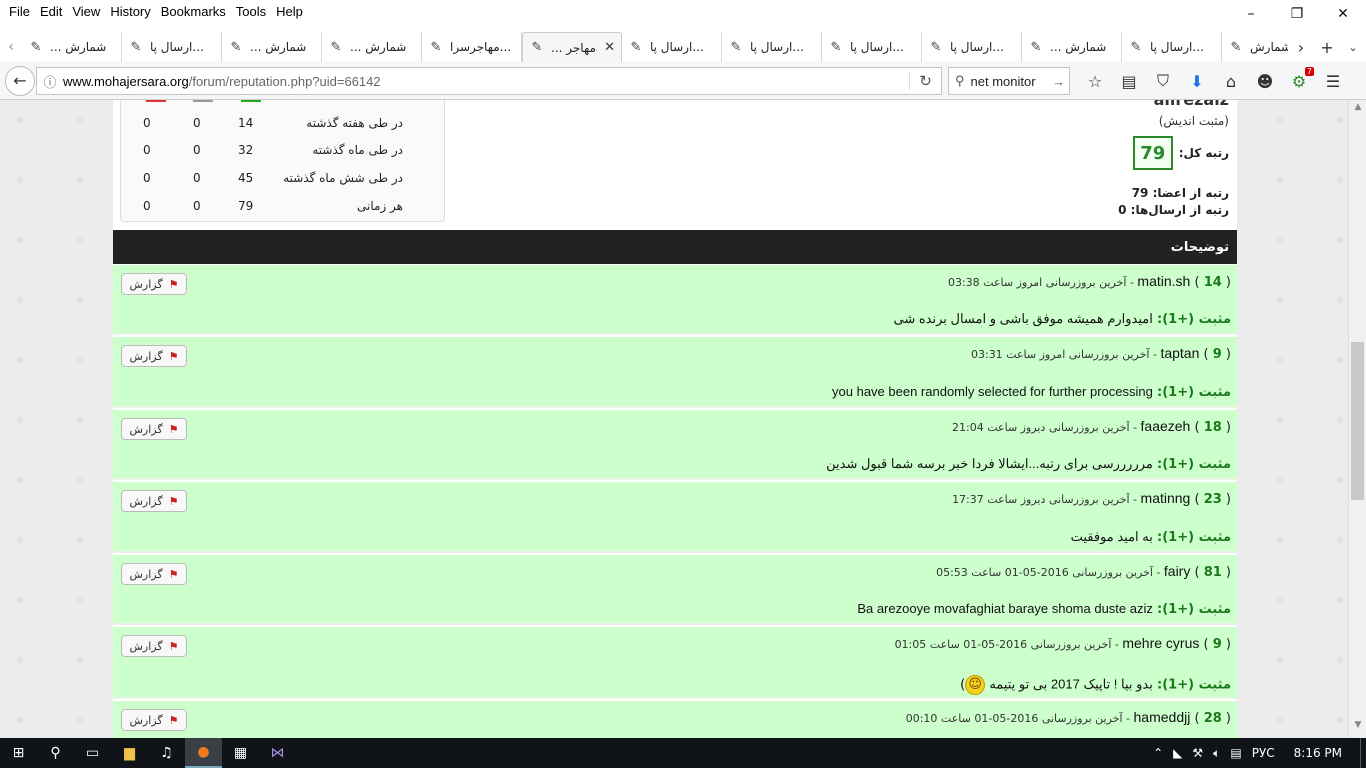 The height and width of the screenshot is (768, 1366). I want to click on back-button: ←, so click(20, 80).